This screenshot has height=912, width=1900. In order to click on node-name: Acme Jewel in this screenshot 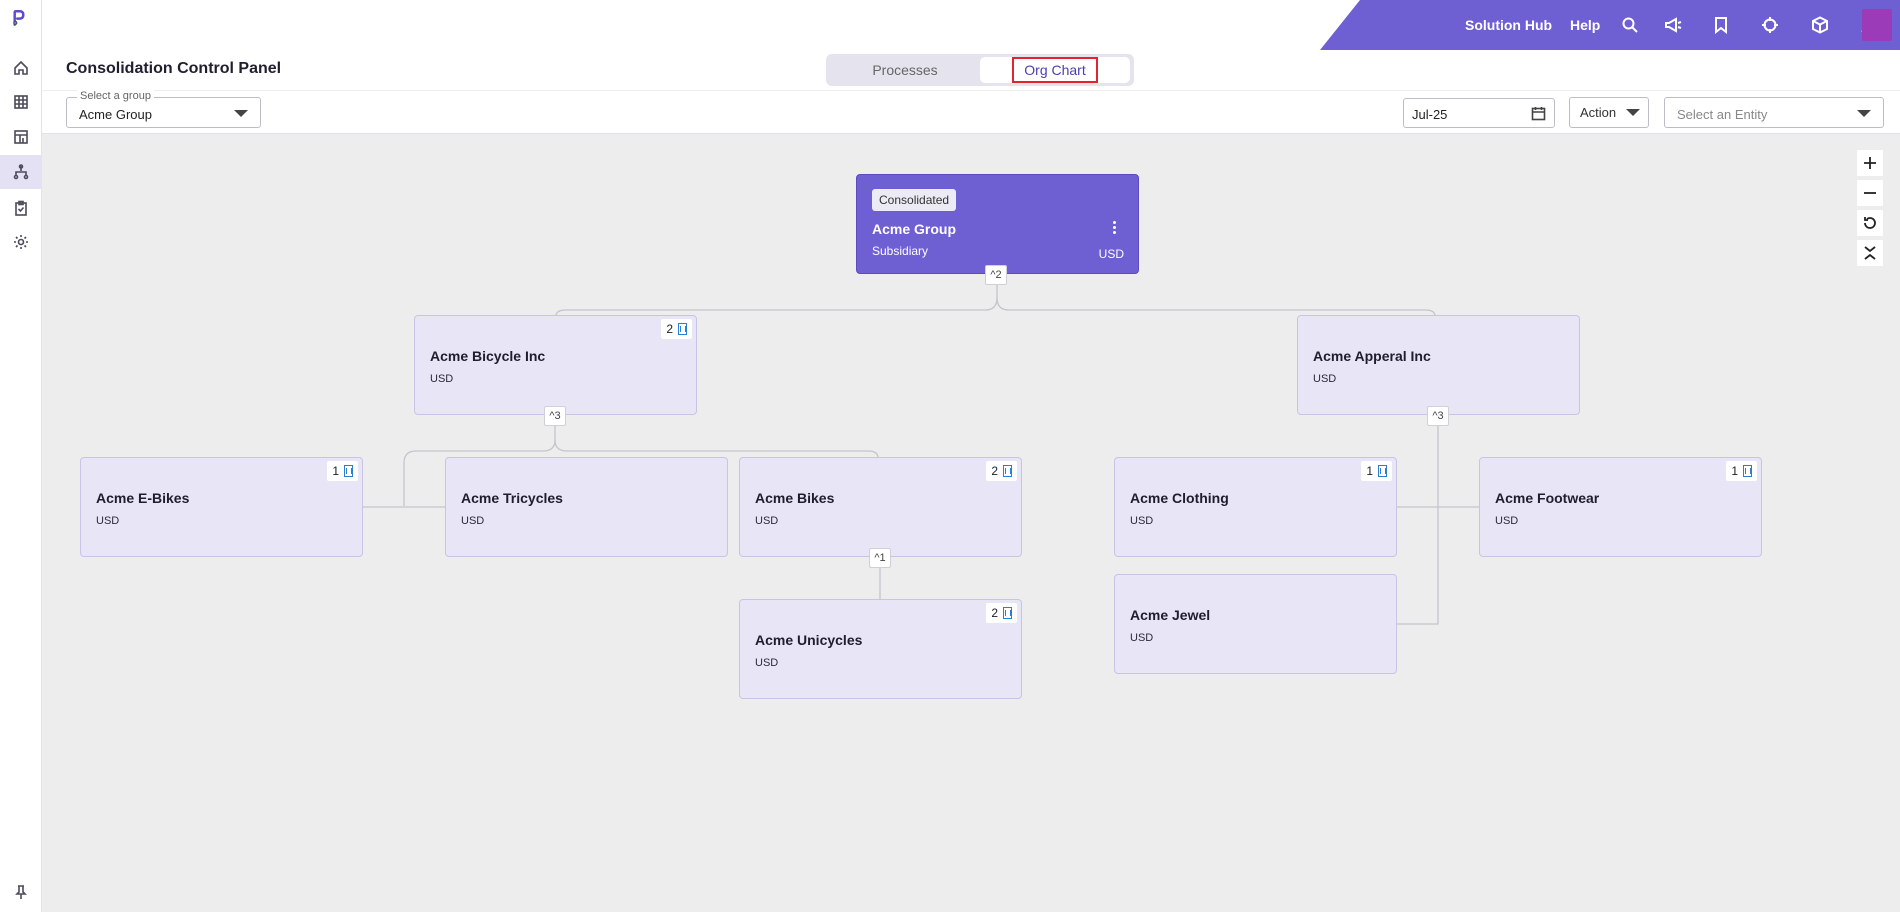, I will do `click(1170, 615)`.